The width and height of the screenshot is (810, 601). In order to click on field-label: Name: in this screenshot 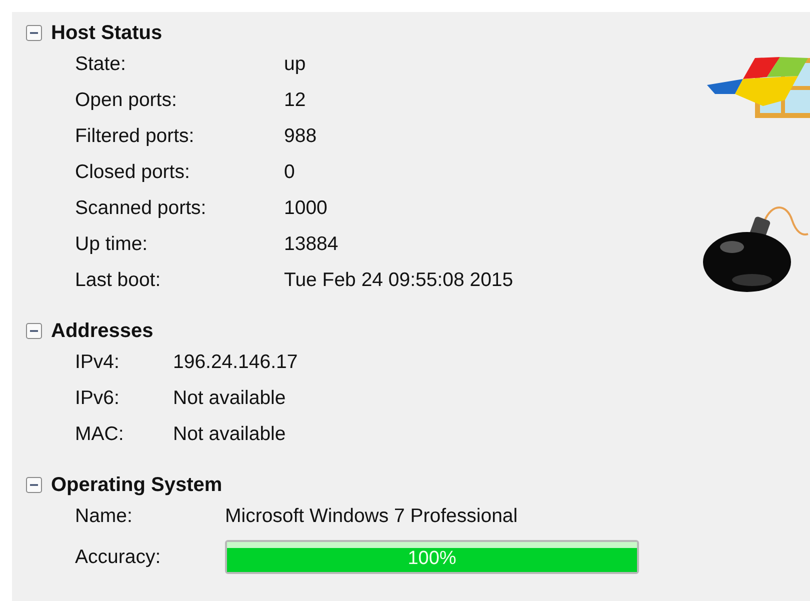, I will do `click(104, 516)`.